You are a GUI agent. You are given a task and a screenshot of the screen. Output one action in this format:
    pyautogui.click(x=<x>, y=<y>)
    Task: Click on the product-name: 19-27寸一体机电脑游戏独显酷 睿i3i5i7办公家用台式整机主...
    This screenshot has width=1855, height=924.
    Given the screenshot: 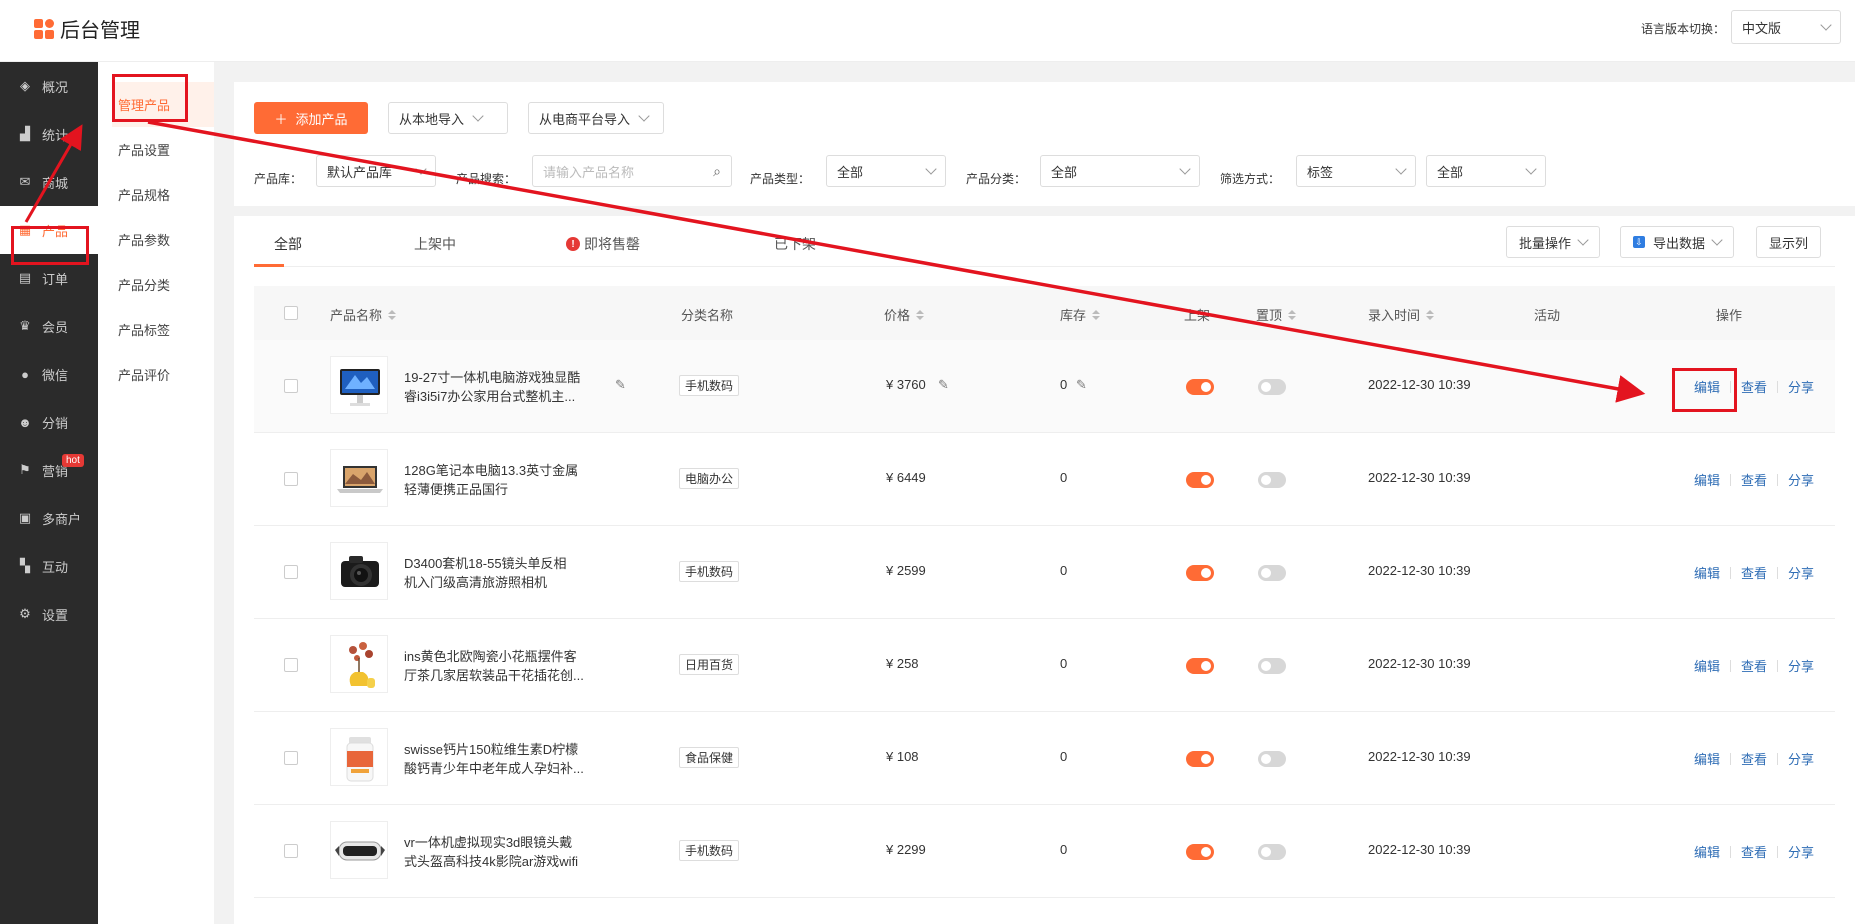 What is the action you would take?
    pyautogui.click(x=496, y=387)
    